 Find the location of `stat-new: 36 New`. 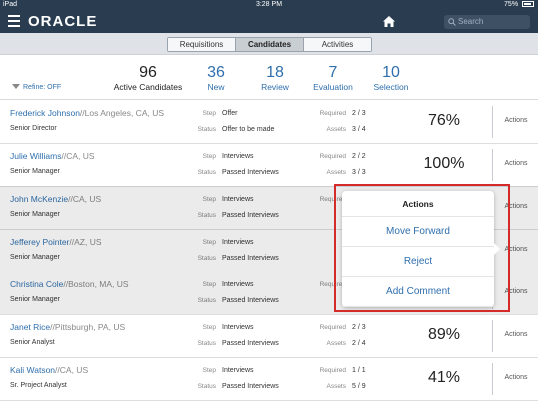

stat-new: 36 New is located at coordinates (216, 78).